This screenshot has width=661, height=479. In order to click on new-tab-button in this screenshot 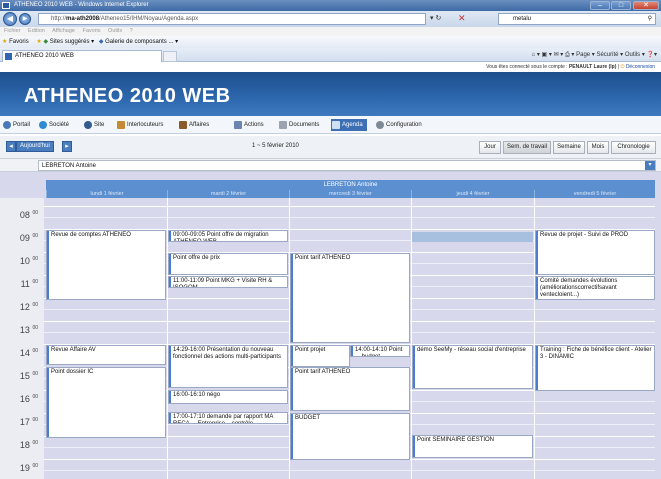, I will do `click(170, 56)`.